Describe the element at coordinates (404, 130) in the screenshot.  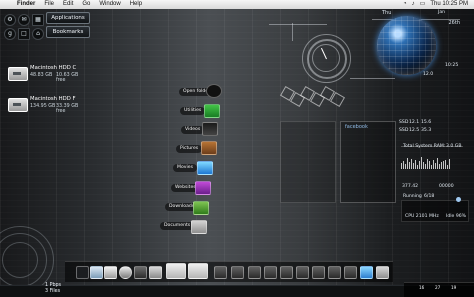
I see `disk-stat-1: SSD` at that location.